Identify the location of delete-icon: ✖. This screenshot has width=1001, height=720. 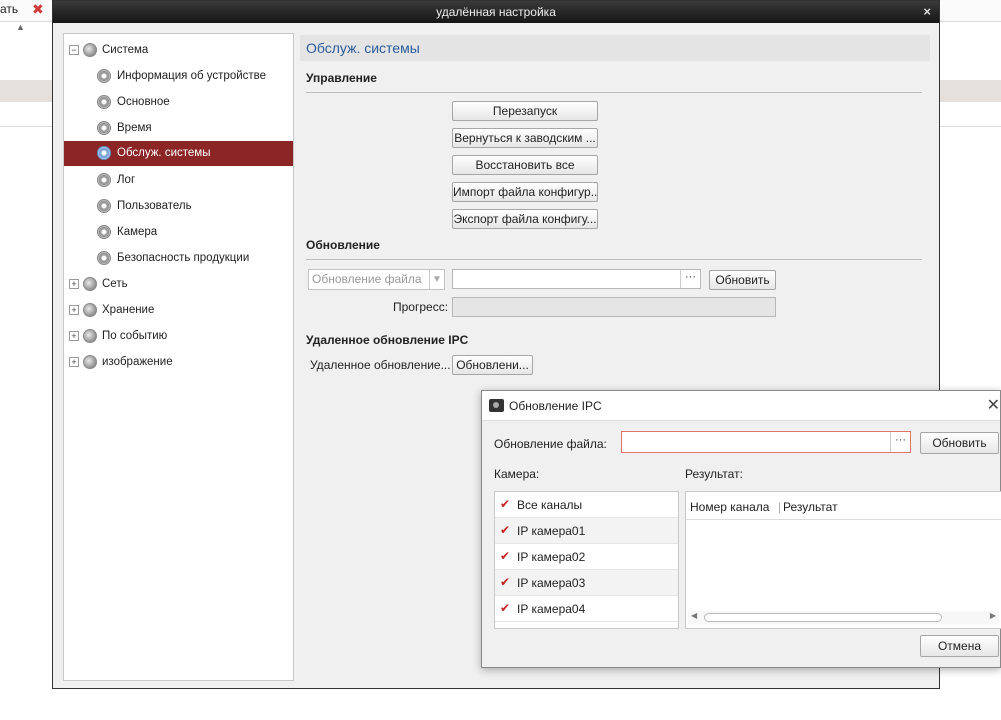
(38, 9).